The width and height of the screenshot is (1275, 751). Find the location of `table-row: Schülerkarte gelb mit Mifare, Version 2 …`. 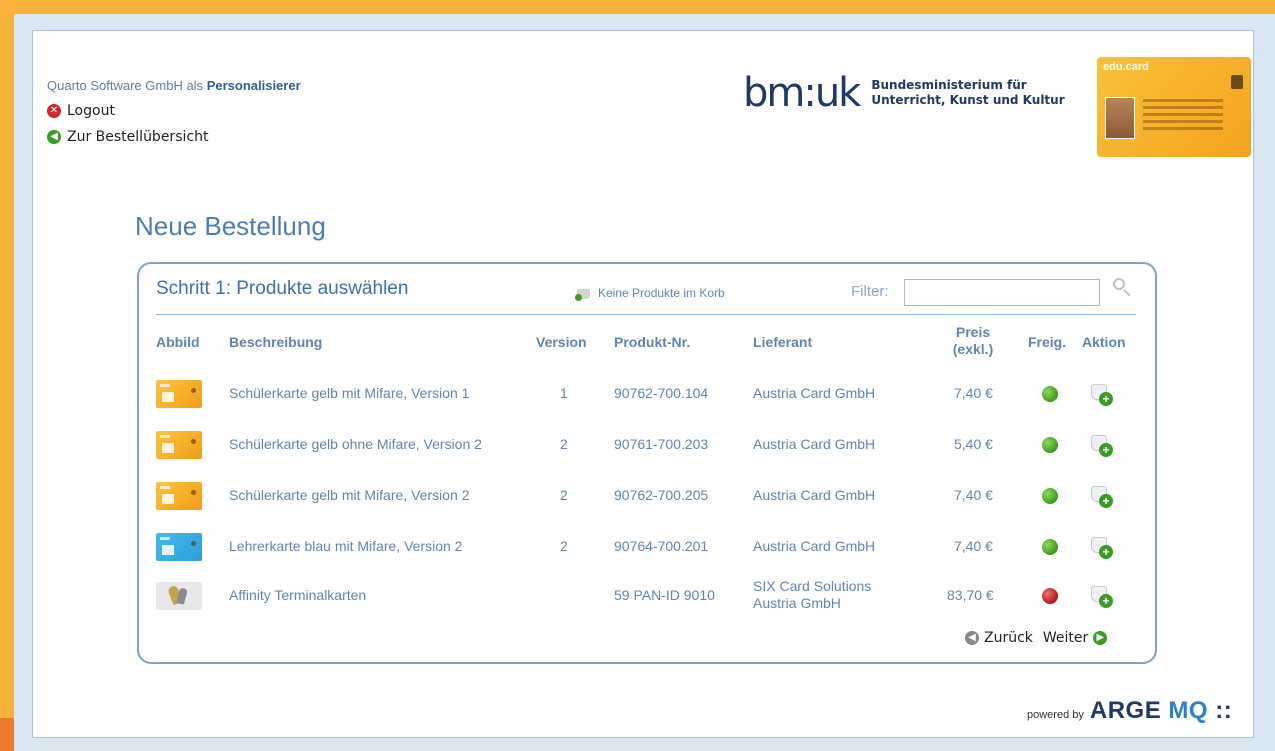

table-row: Schülerkarte gelb mit Mifare, Version 2 … is located at coordinates (647, 496).